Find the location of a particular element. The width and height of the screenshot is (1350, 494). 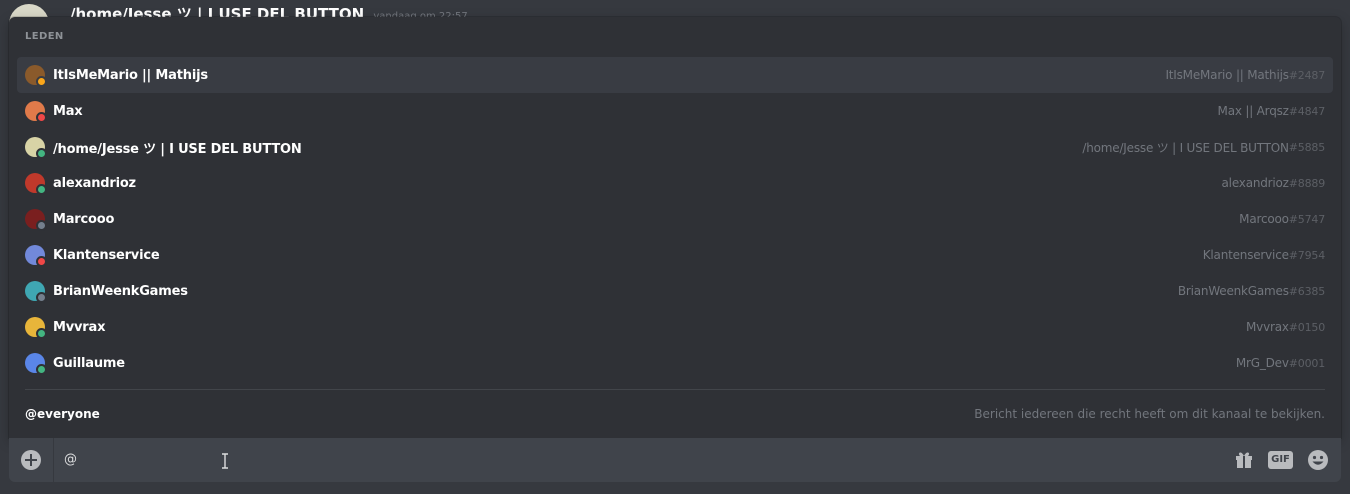

member-tag: Klantenservice #7954 is located at coordinates (1264, 255).